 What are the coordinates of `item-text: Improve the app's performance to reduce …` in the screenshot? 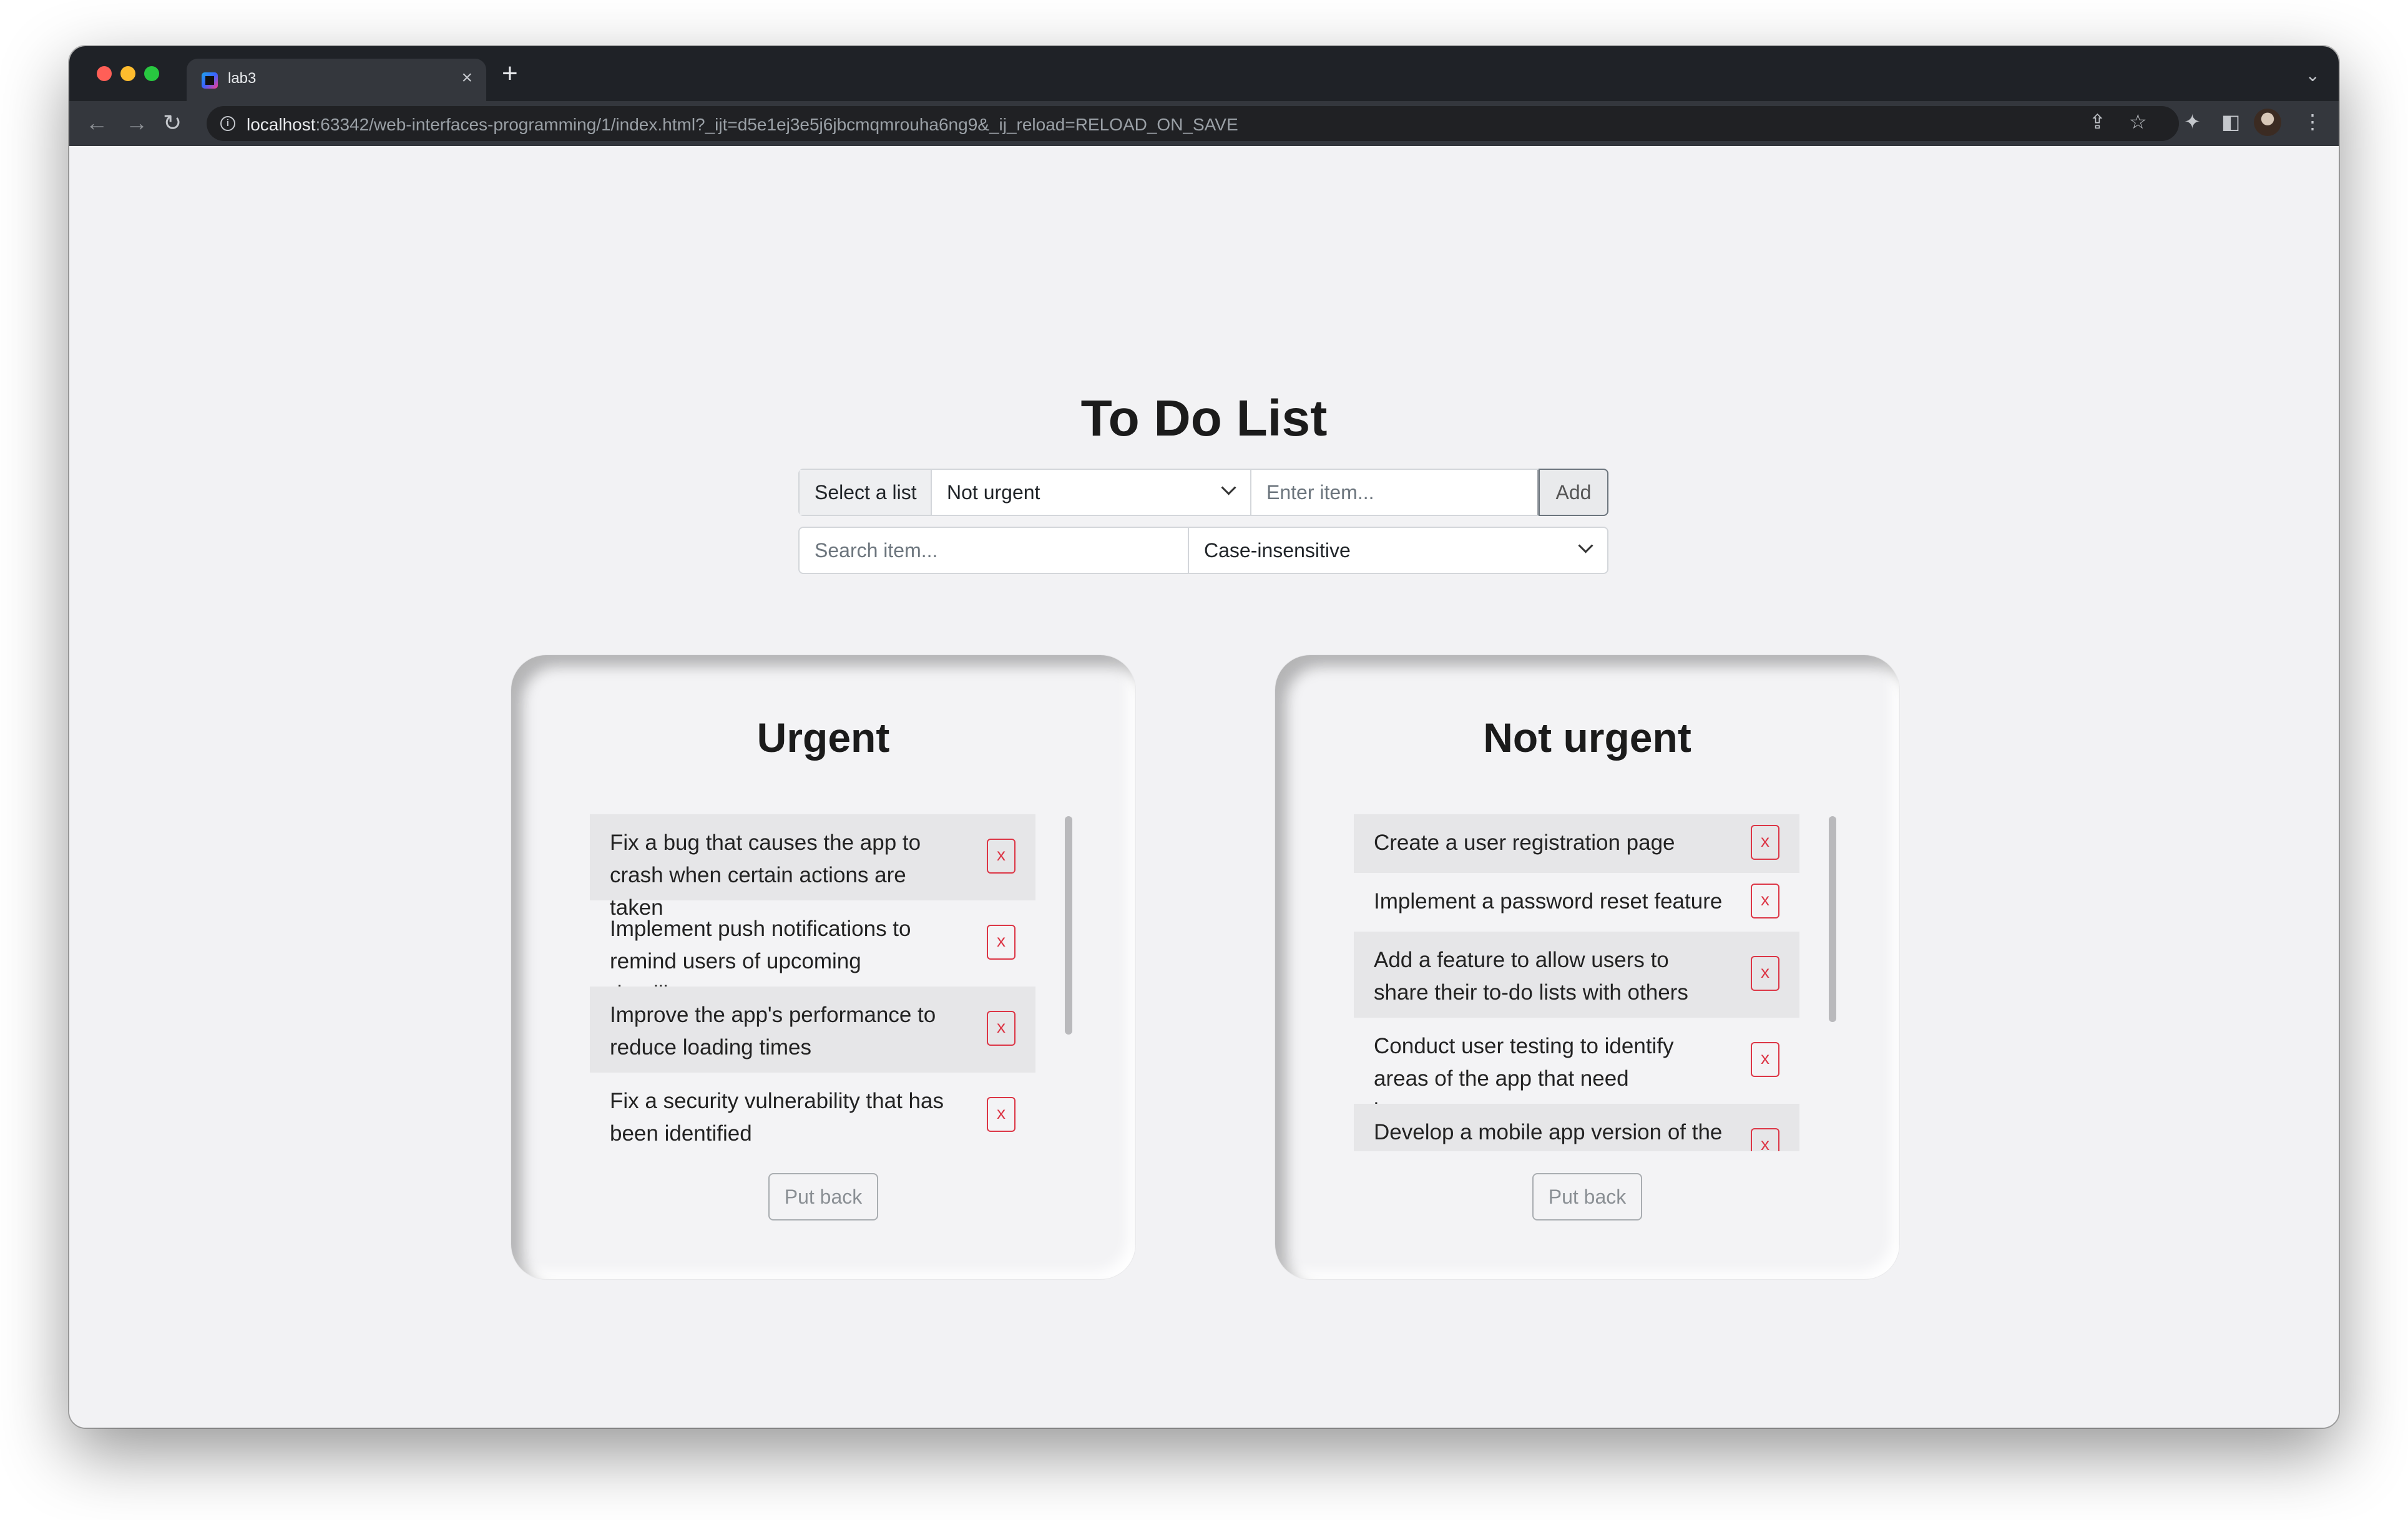 It's located at (773, 1031).